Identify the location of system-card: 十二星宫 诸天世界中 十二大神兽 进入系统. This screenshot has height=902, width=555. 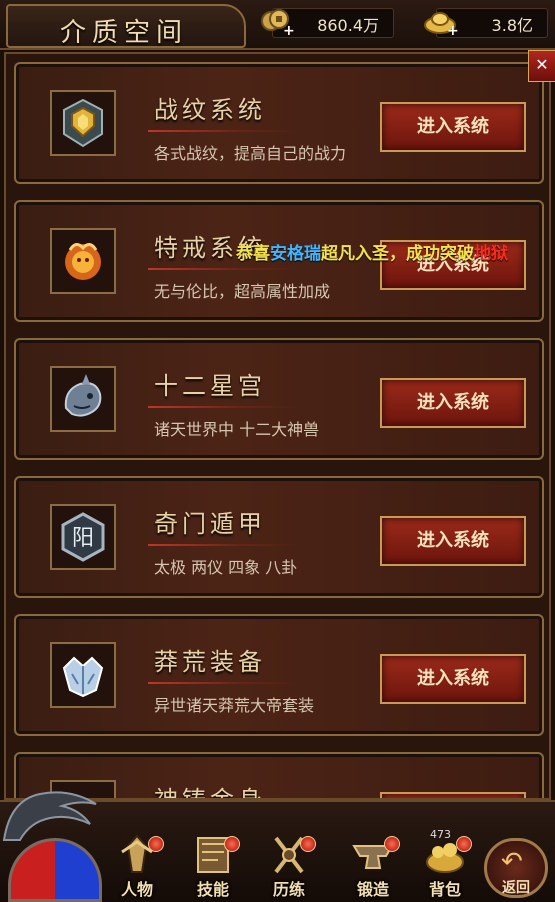
(279, 399).